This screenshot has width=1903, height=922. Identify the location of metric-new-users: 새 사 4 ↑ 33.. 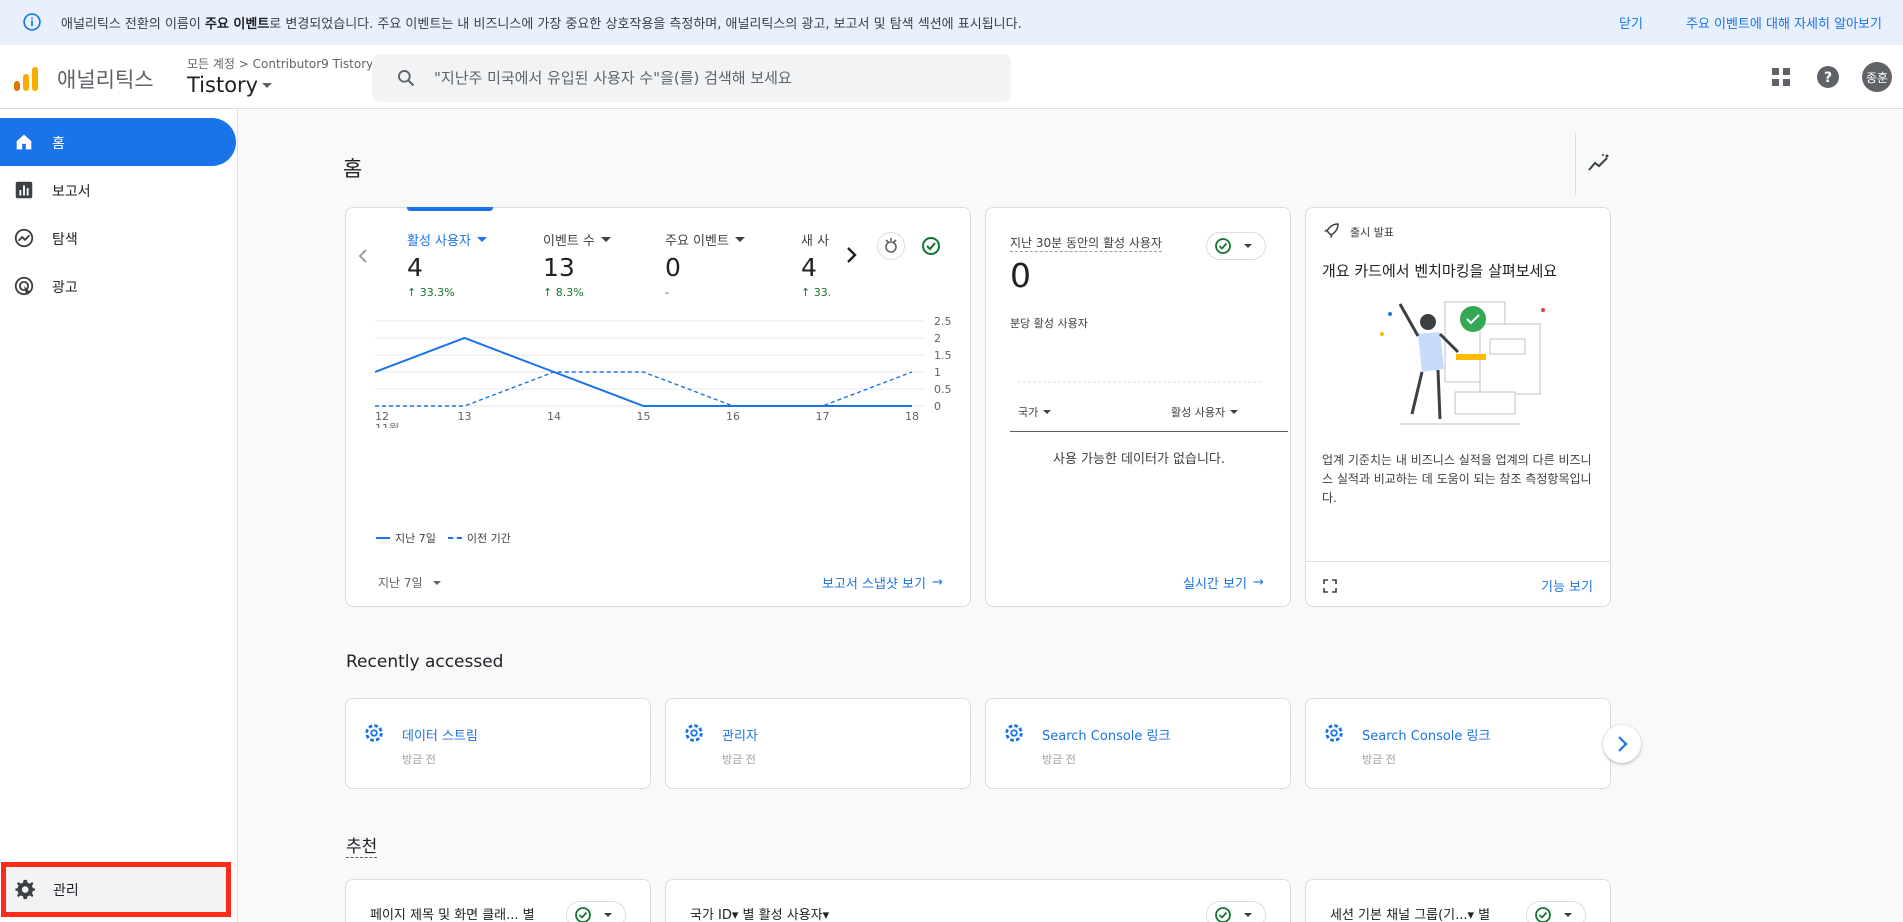
(822, 264).